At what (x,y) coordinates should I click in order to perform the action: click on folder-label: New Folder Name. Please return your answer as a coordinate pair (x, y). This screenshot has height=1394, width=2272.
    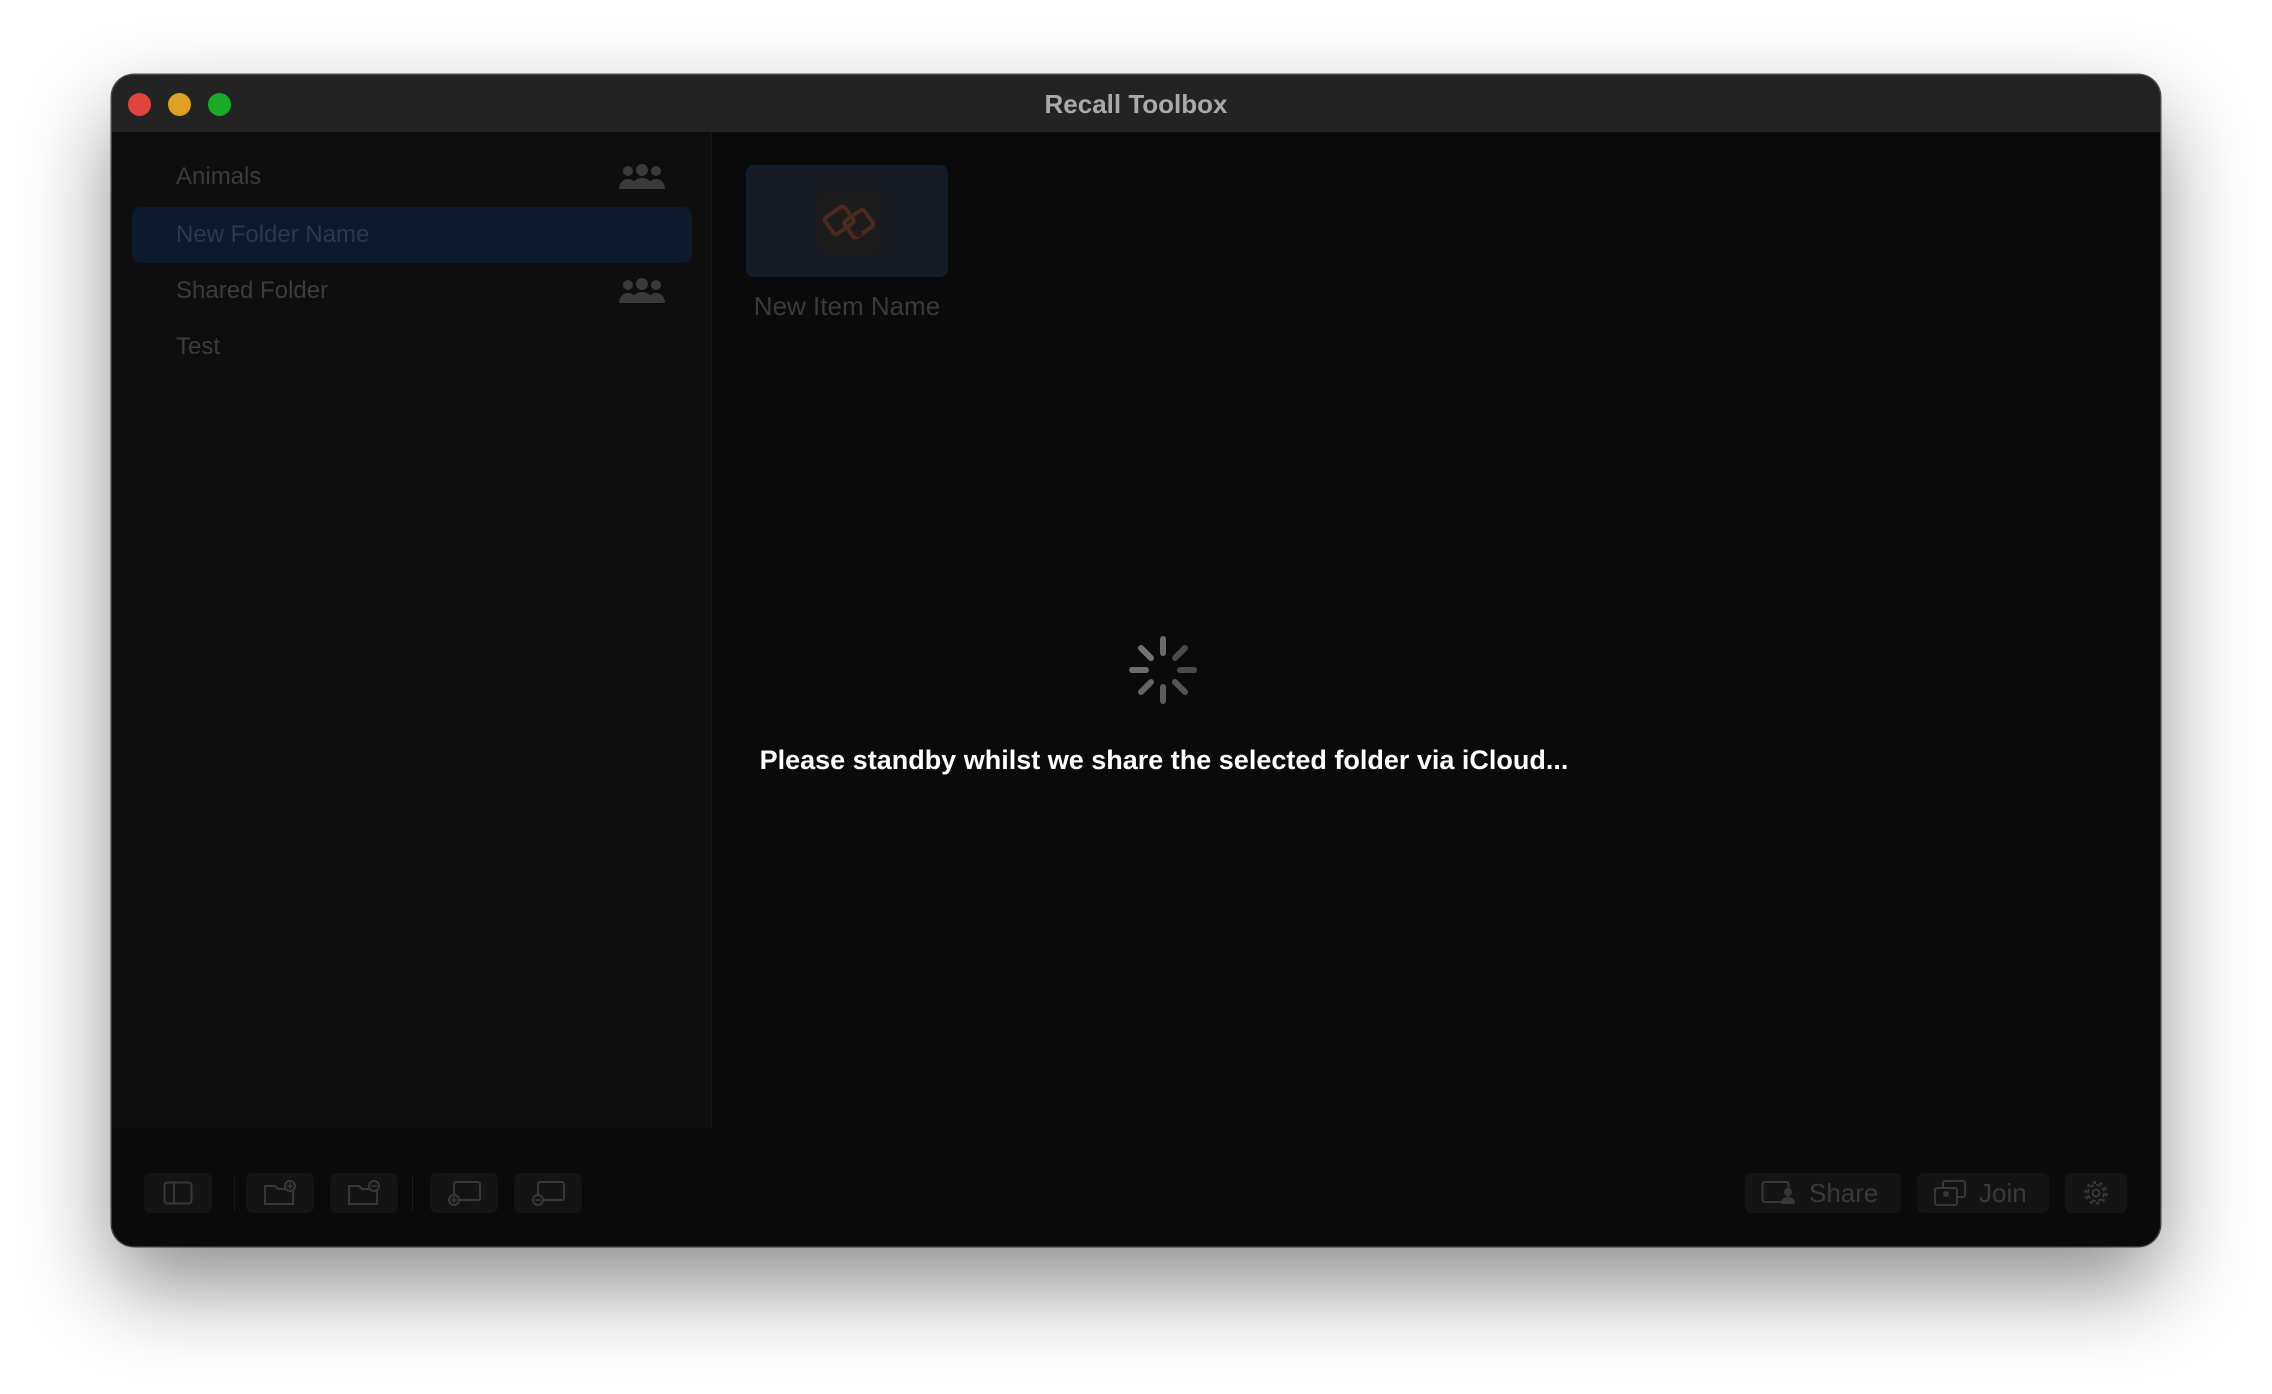
    Looking at the image, I should click on (273, 234).